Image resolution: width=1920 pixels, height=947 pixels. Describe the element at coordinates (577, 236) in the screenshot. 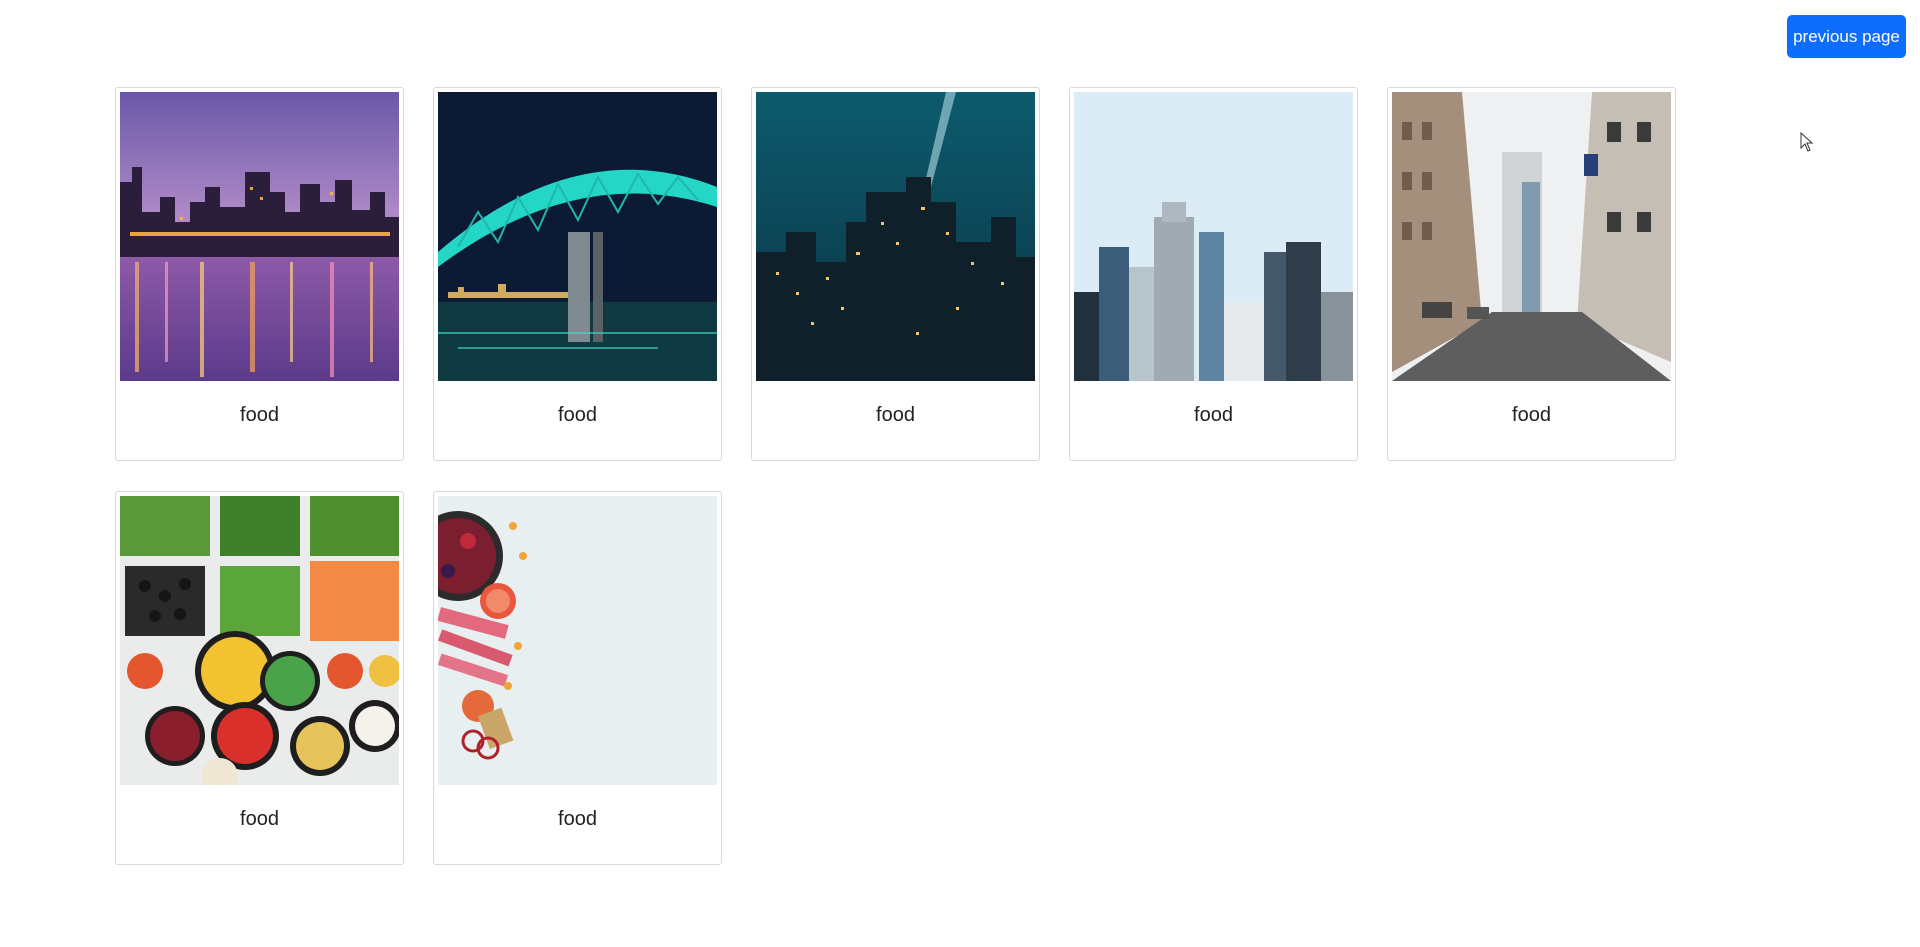

I see `card-image-bridge-night` at that location.